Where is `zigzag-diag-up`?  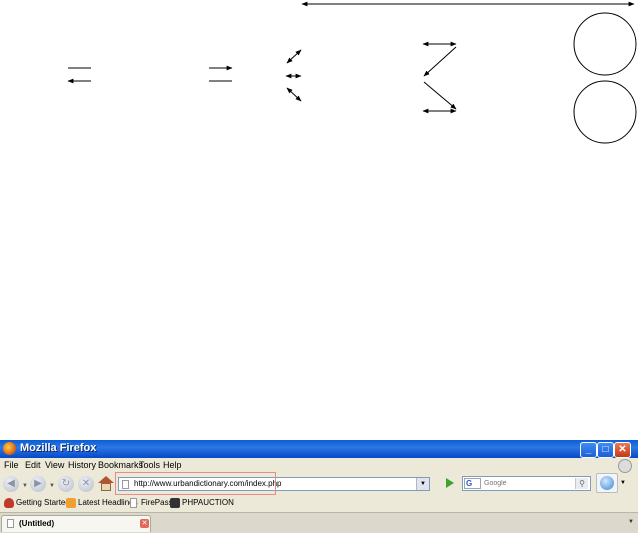
zigzag-diag-up is located at coordinates (440, 61).